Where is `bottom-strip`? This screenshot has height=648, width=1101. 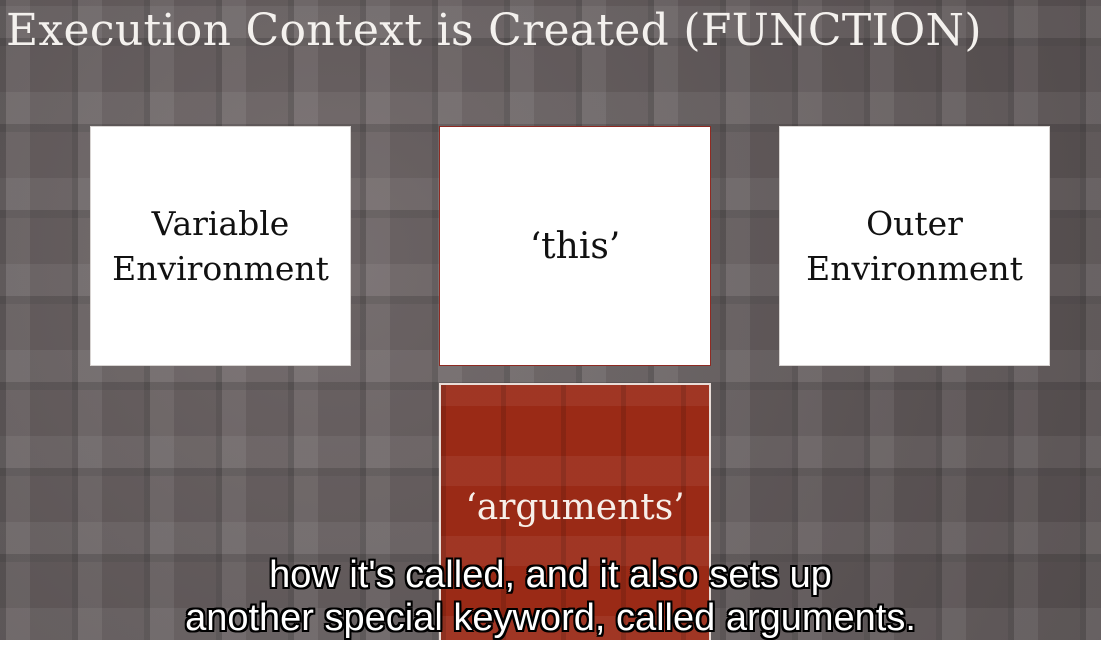 bottom-strip is located at coordinates (550, 644).